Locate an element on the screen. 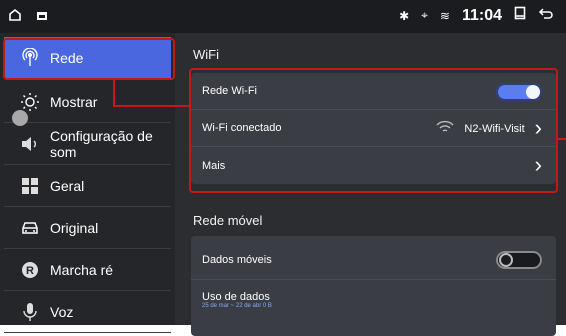 The image size is (566, 336). reverse-icon: R is located at coordinates (30, 270).